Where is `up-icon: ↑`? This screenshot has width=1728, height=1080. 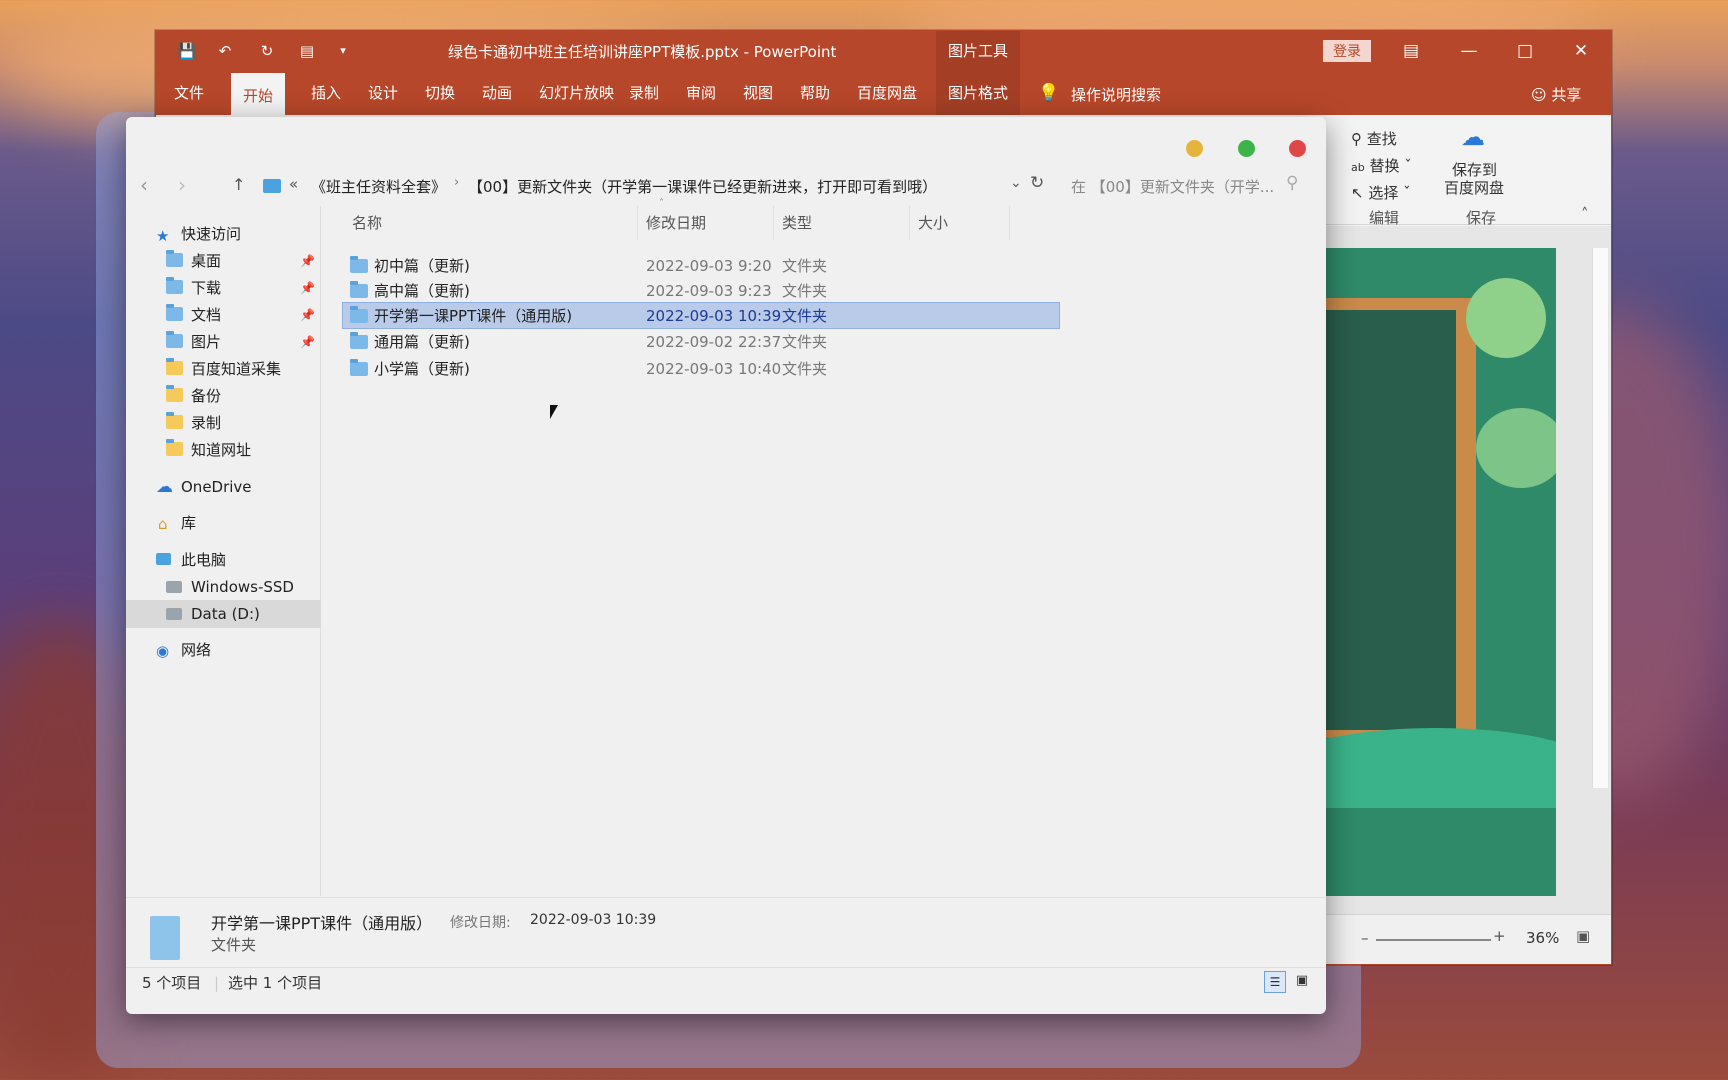
up-icon: ↑ is located at coordinates (238, 184).